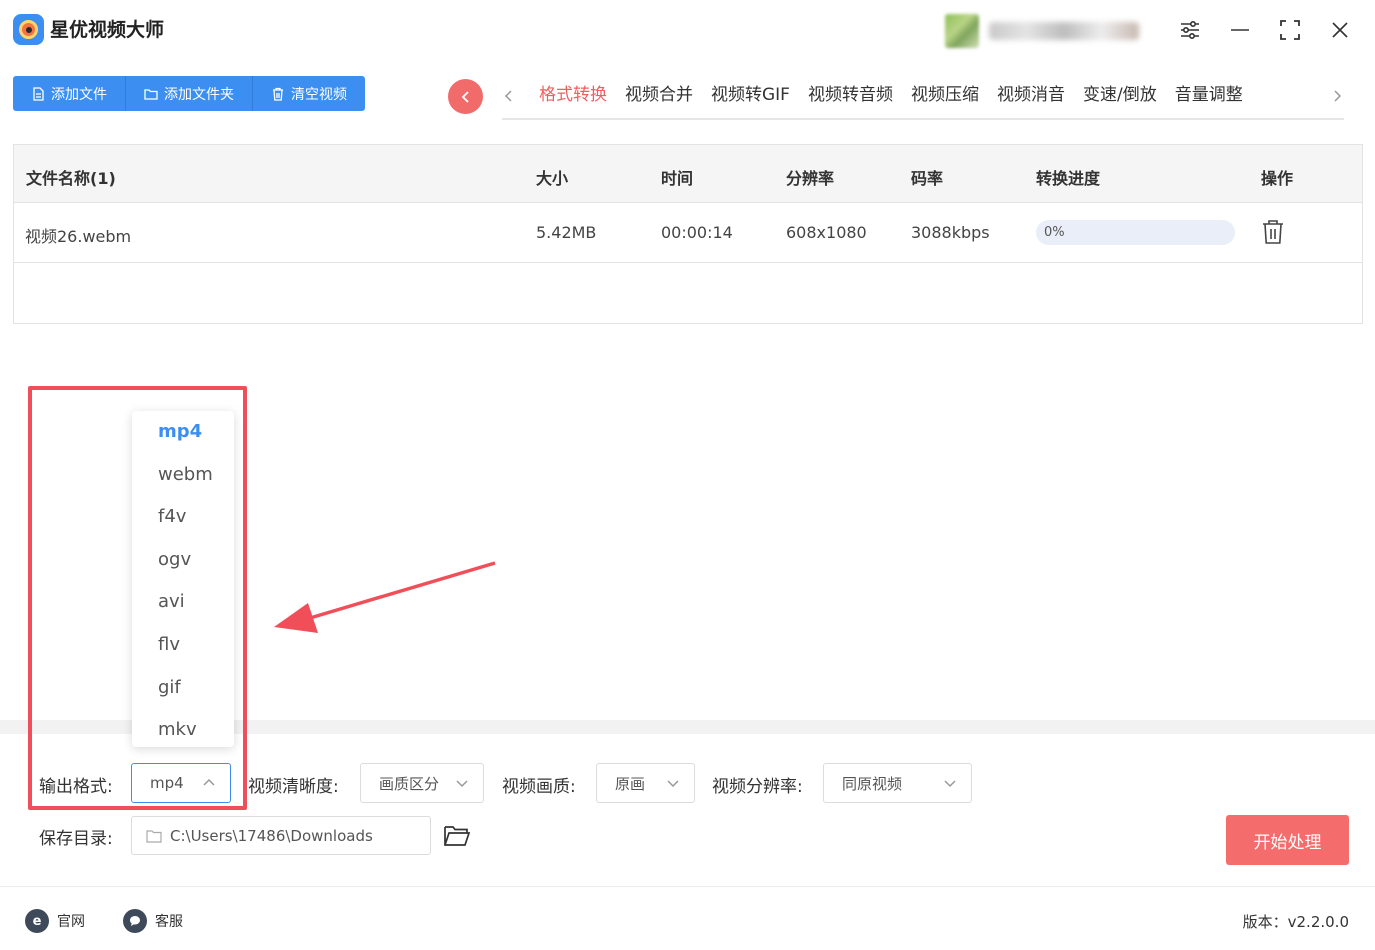 This screenshot has height=950, width=1375. I want to click on col-actions: 操作, so click(1277, 178).